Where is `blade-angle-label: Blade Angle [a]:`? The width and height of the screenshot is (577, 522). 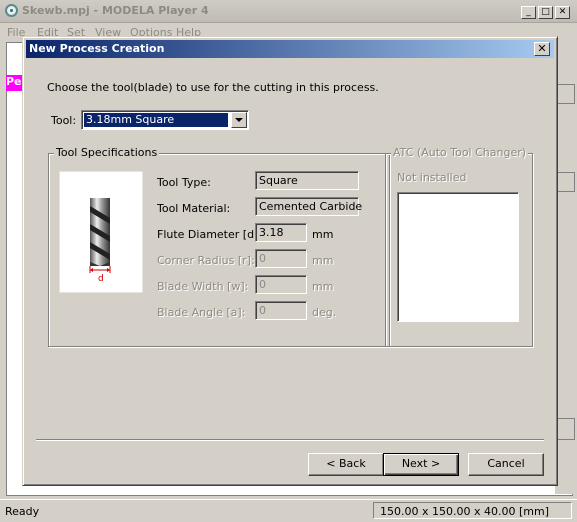
blade-angle-label: Blade Angle [a]: is located at coordinates (201, 312).